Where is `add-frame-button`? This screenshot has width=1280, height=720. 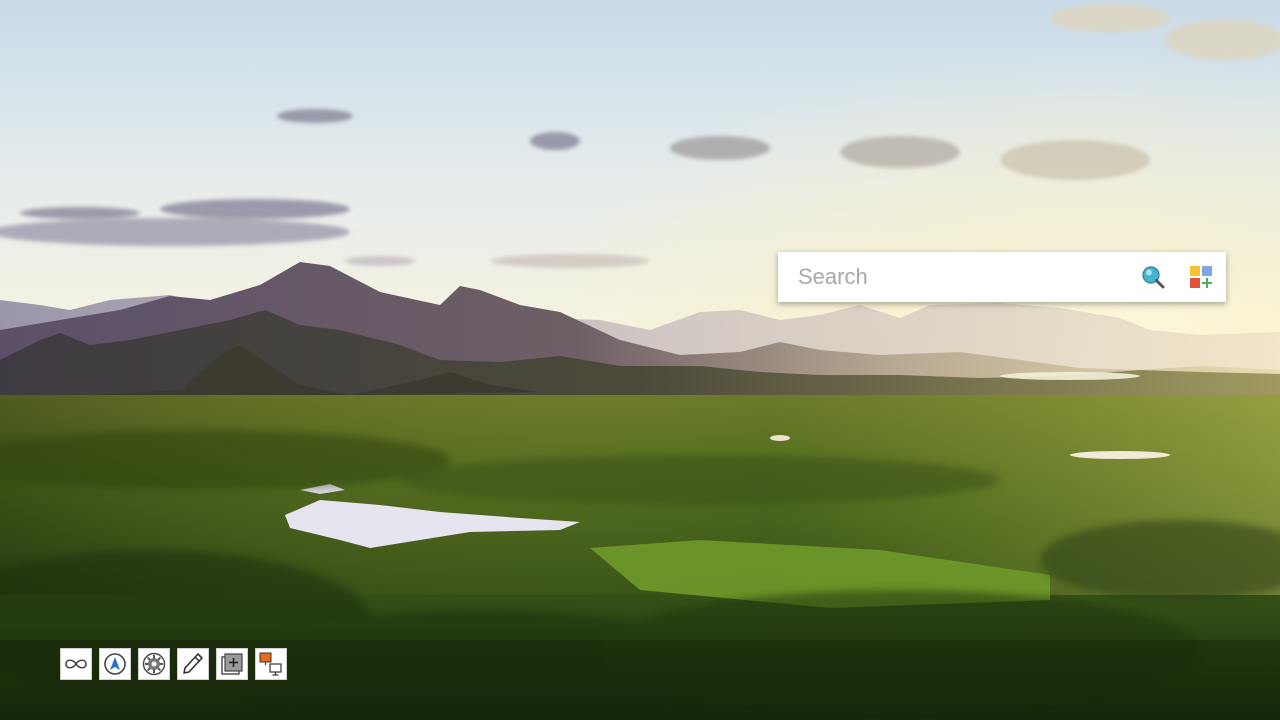
add-frame-button is located at coordinates (232, 664).